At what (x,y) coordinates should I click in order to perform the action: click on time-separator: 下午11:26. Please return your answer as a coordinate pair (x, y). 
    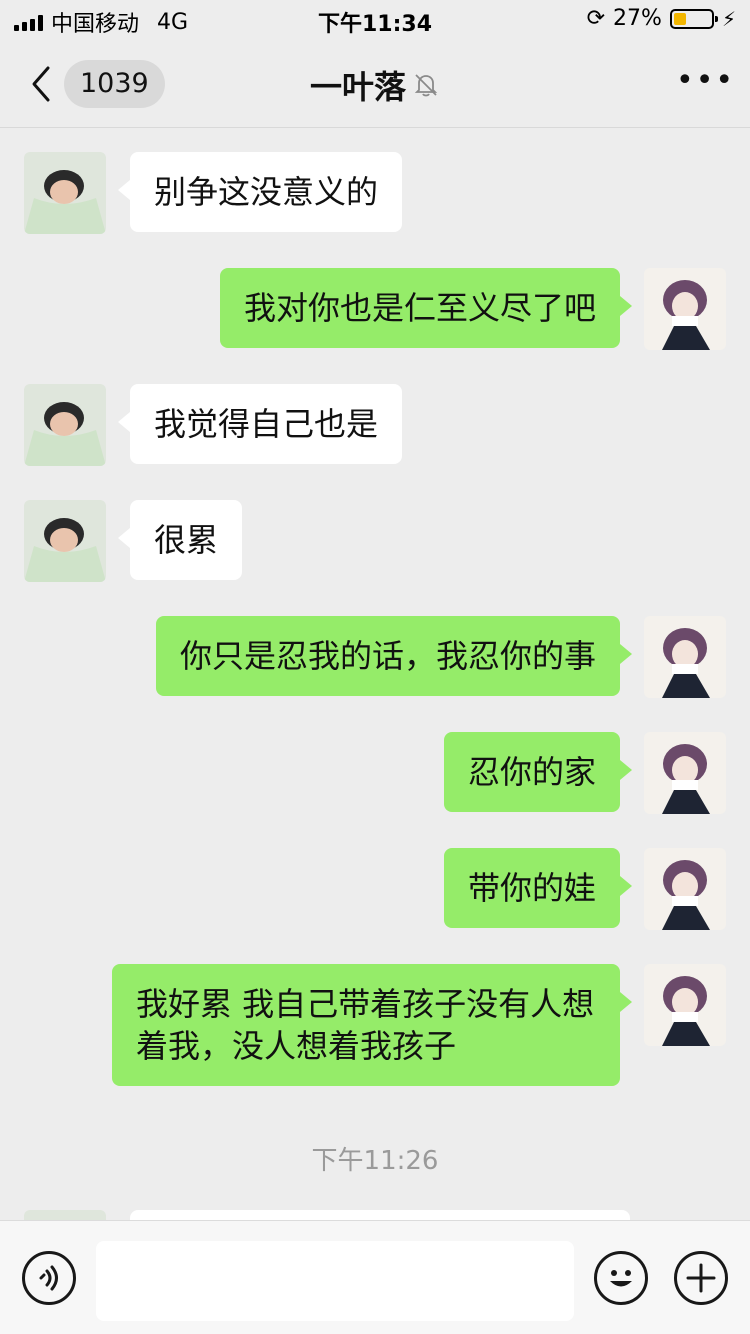
    Looking at the image, I should click on (375, 1161).